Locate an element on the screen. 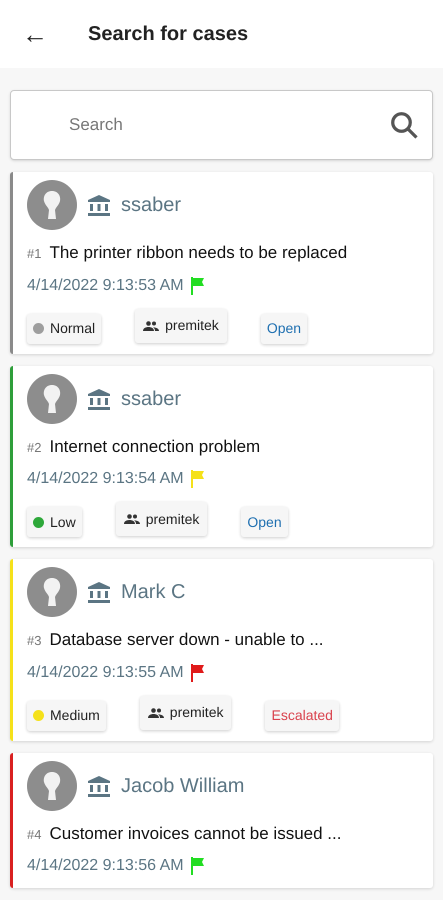  case-number: #4 is located at coordinates (34, 835).